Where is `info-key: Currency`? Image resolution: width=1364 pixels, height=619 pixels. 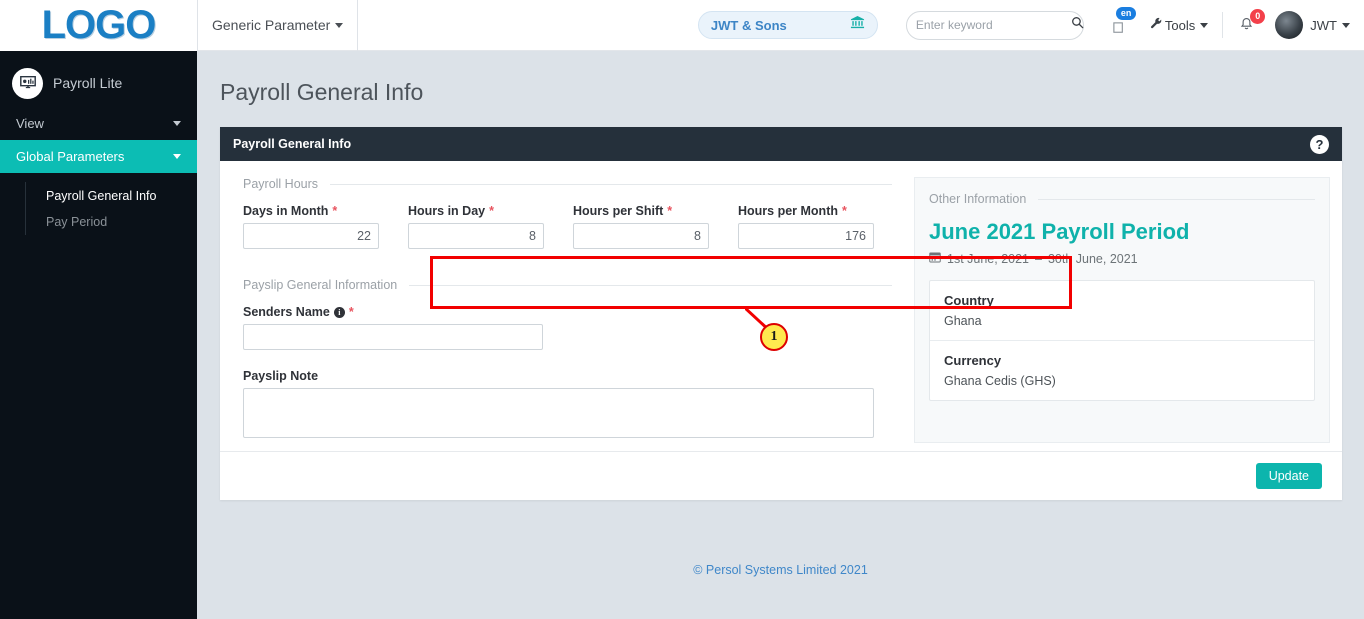
info-key: Currency is located at coordinates (973, 360).